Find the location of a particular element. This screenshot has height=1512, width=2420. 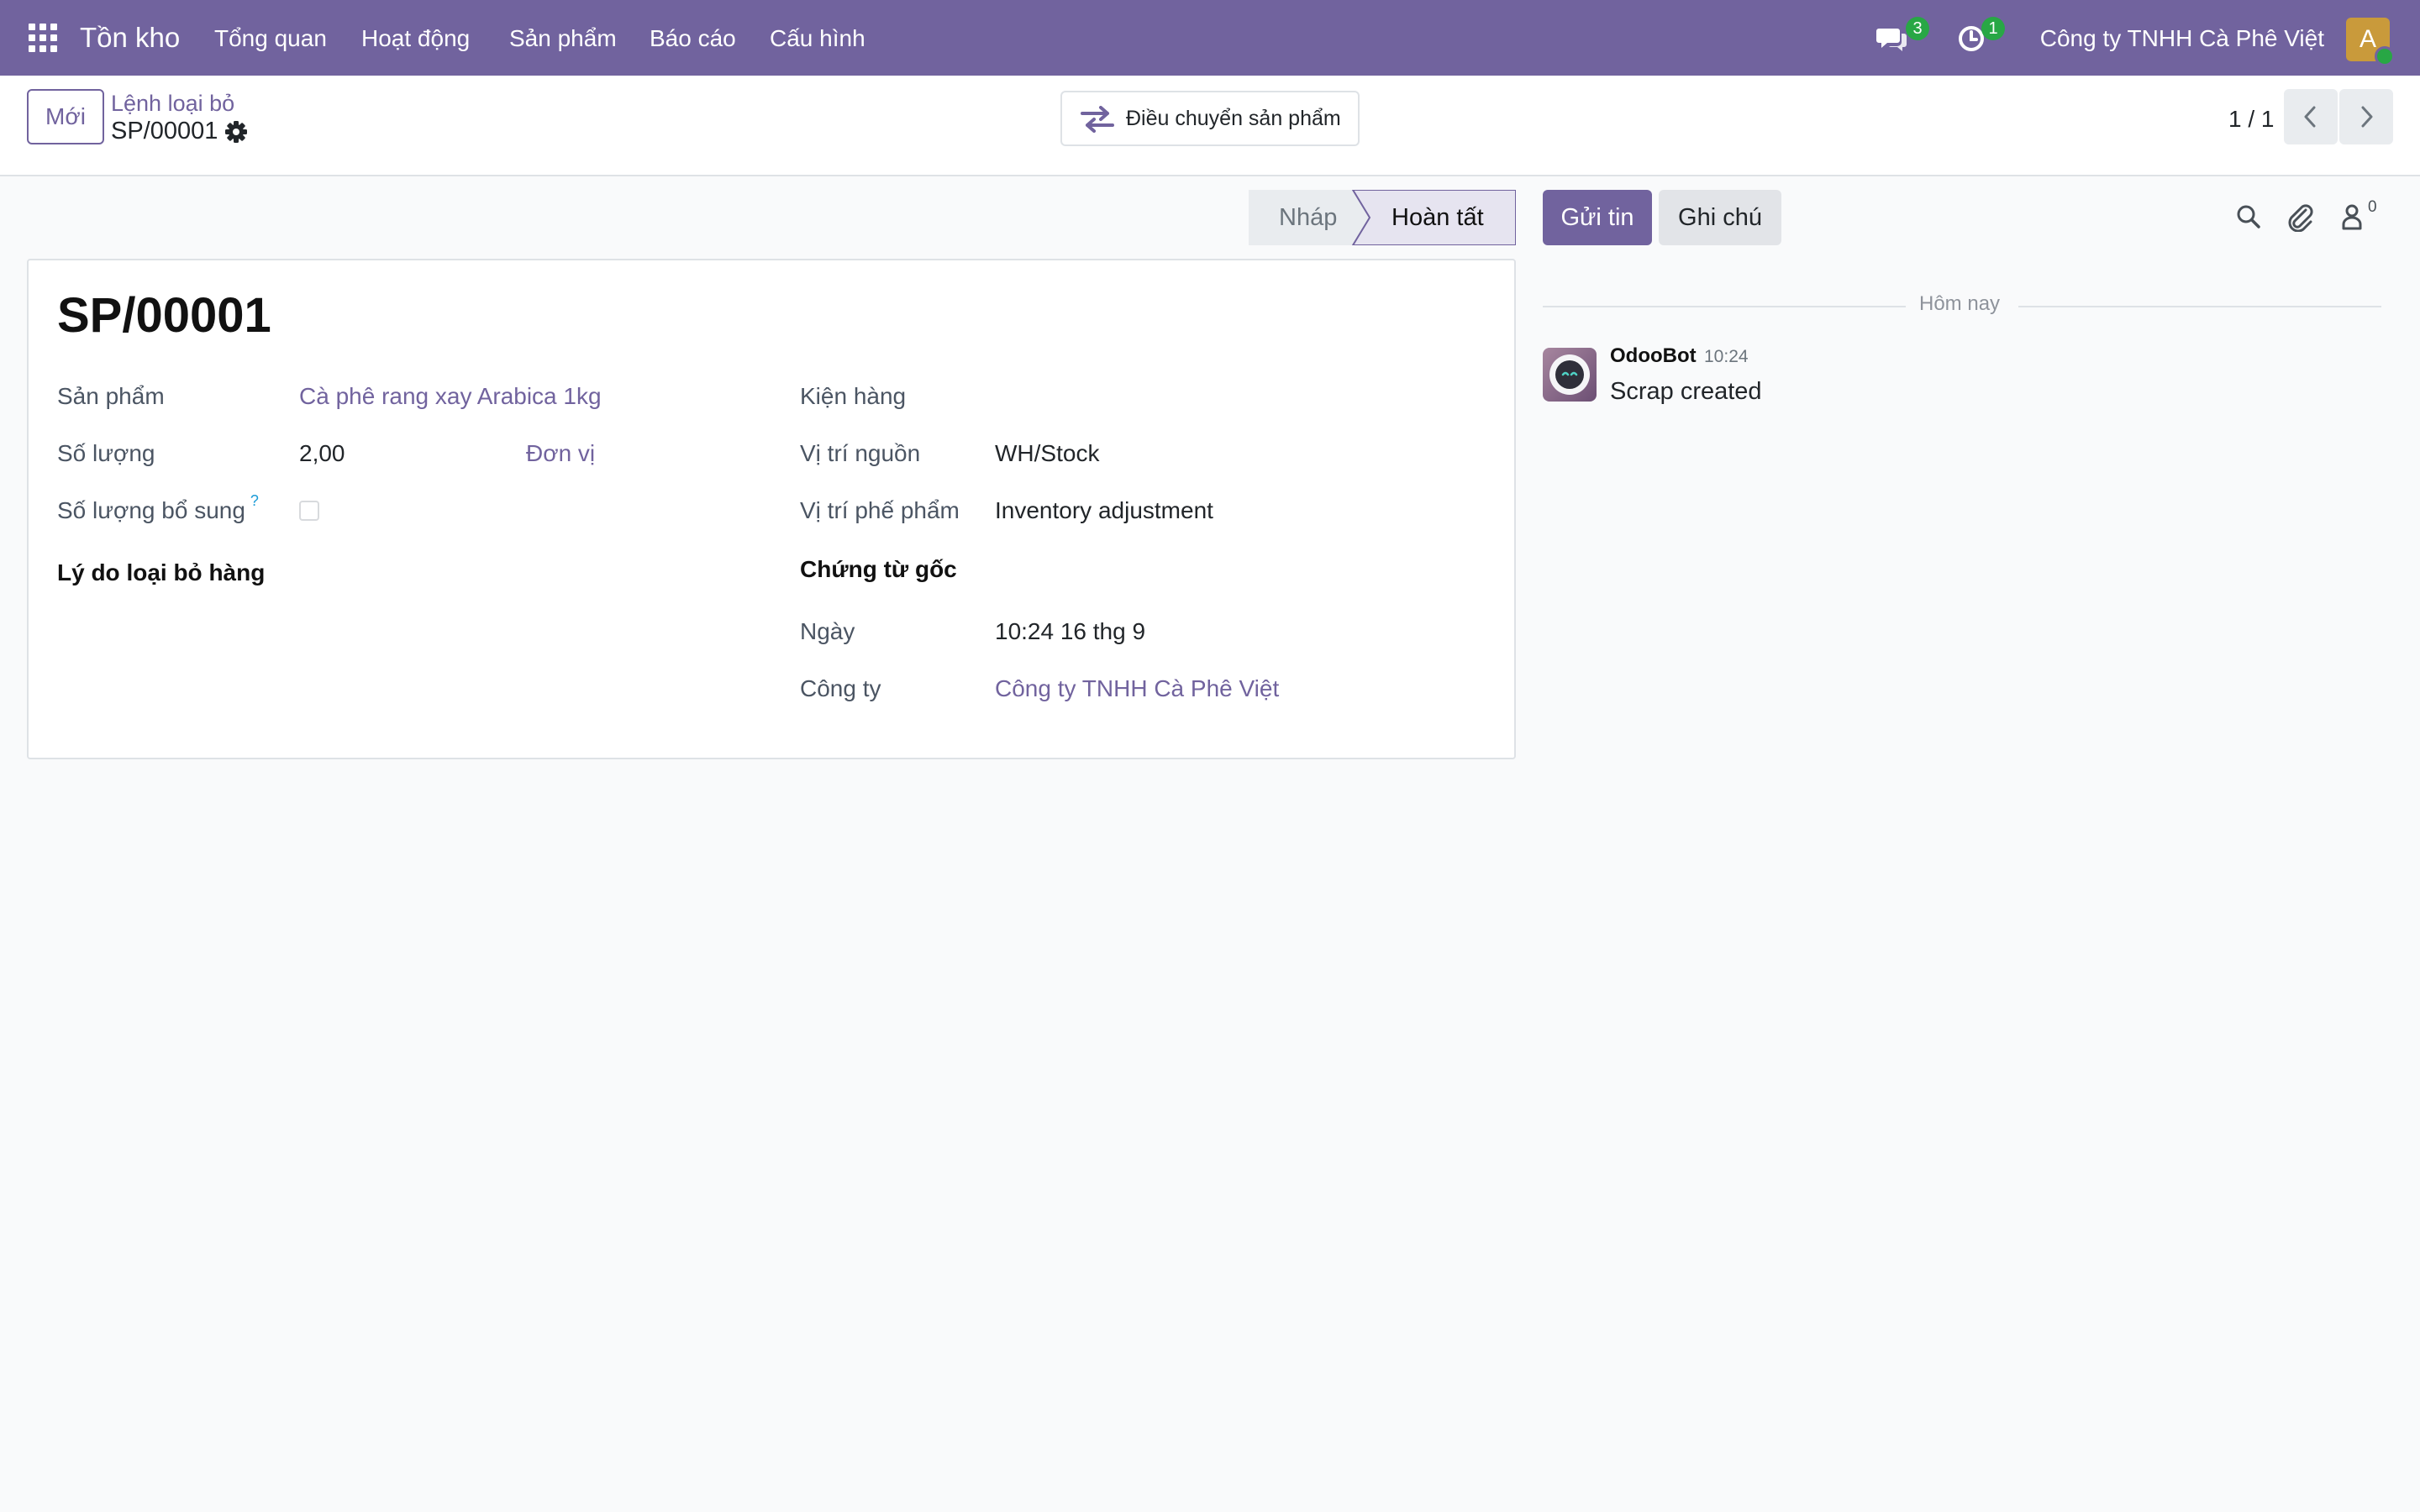

date-field: 10:24 16 thg 9 is located at coordinates (1070, 631).